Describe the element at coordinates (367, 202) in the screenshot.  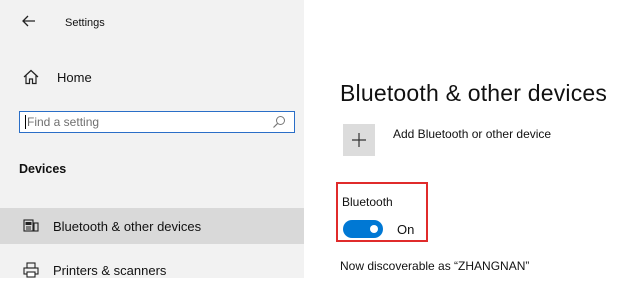
I see `bluetooth-label: Bluetooth` at that location.